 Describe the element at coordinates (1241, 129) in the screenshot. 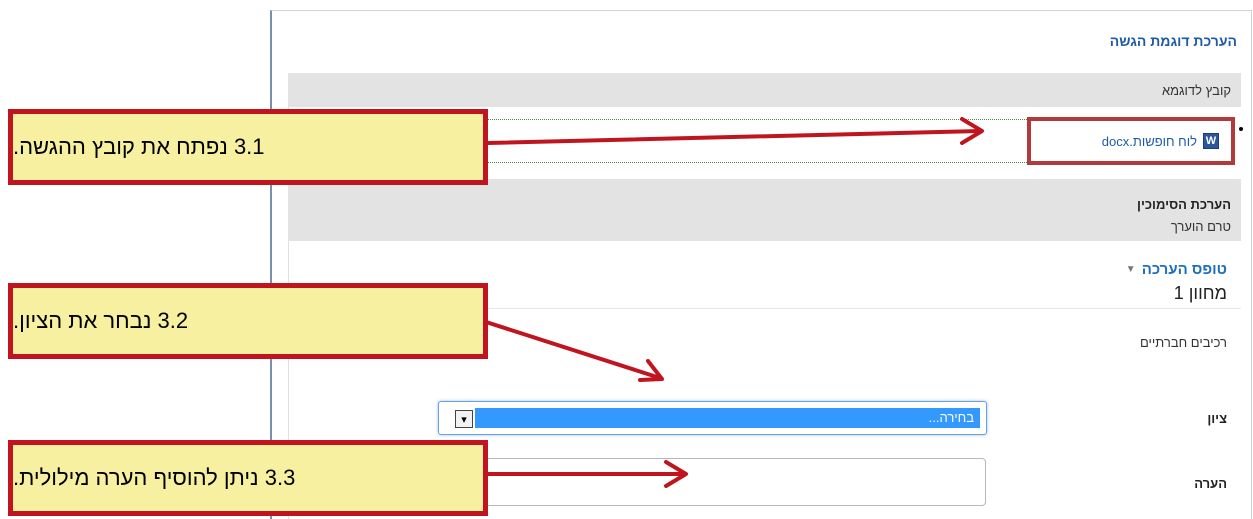

I see `list-bullet` at that location.